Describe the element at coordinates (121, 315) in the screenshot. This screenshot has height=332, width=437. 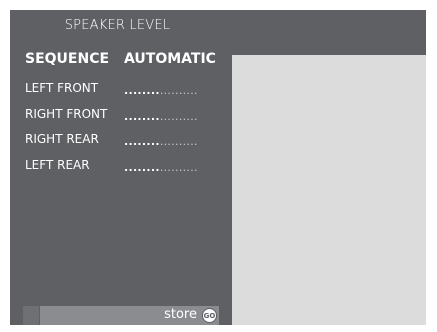
I see `store-bar: store GO` at that location.